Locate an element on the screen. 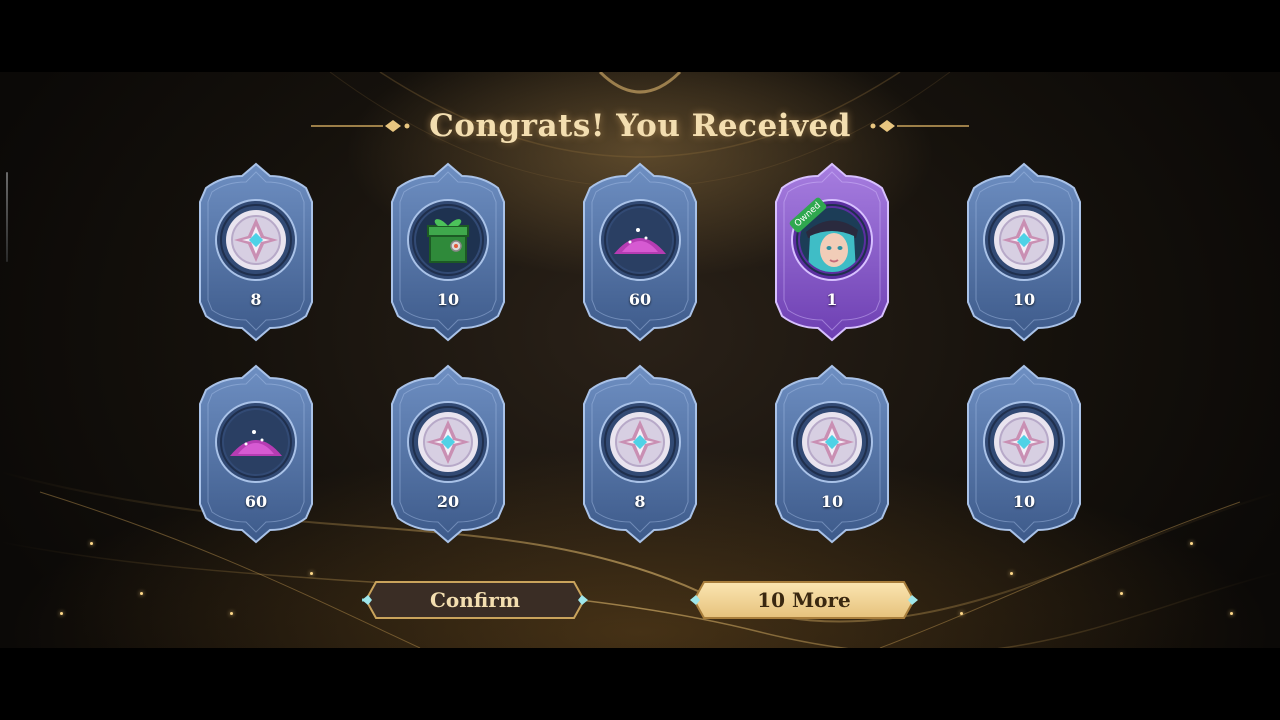 The width and height of the screenshot is (1280, 720). ten-more-button: 10 More is located at coordinates (804, 600).